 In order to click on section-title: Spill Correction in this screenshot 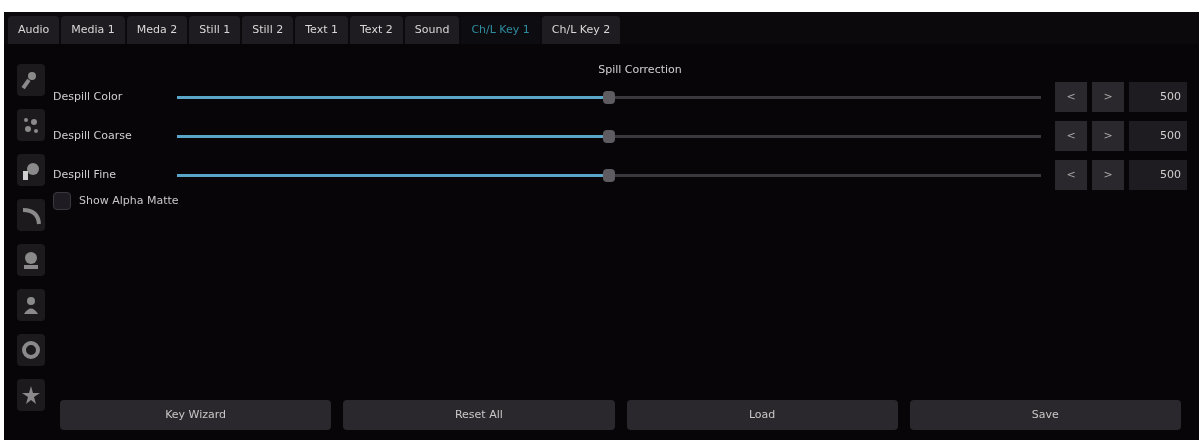, I will do `click(640, 70)`.